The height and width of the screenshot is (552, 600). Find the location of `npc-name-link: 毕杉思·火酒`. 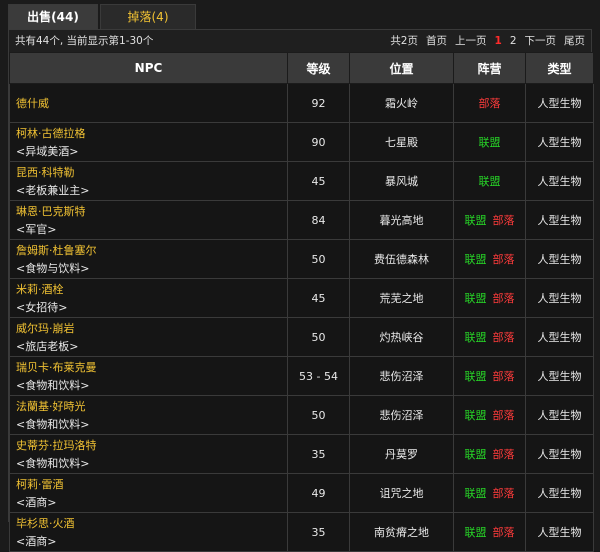

npc-name-link: 毕杉思·火酒 is located at coordinates (151, 523).